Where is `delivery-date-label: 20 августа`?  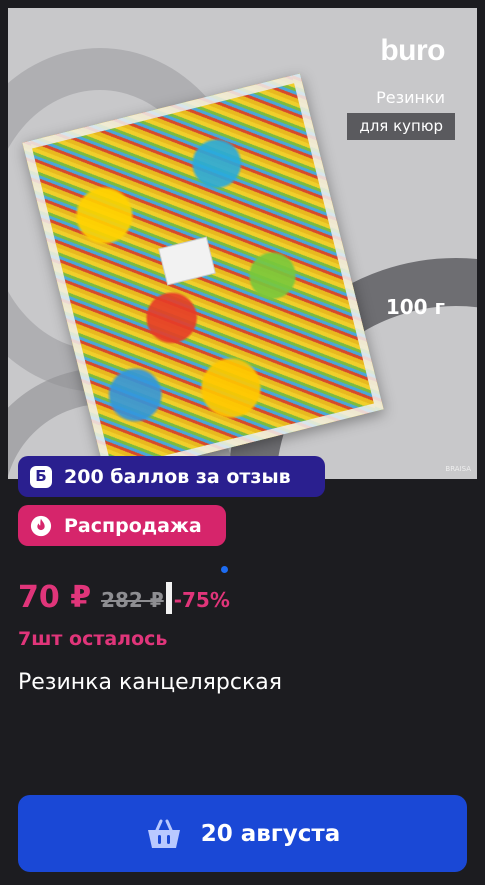
delivery-date-label: 20 августа is located at coordinates (270, 833).